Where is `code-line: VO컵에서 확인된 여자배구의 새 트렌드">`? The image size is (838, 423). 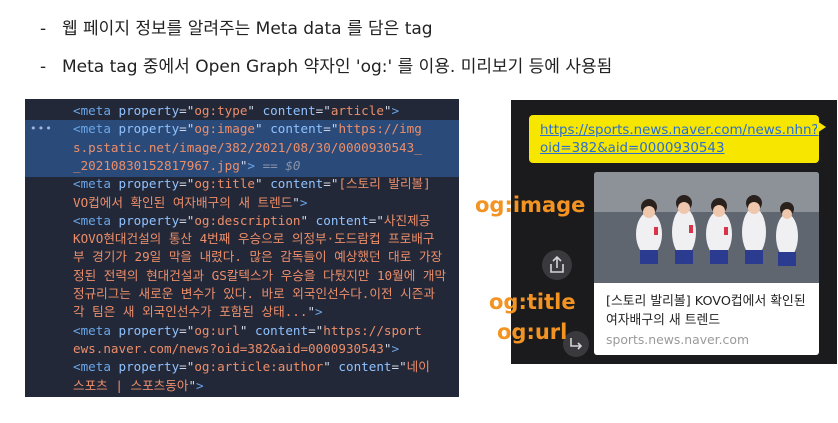 code-line: VO컵에서 확인된 여자배구의 새 트렌드"> is located at coordinates (190, 203).